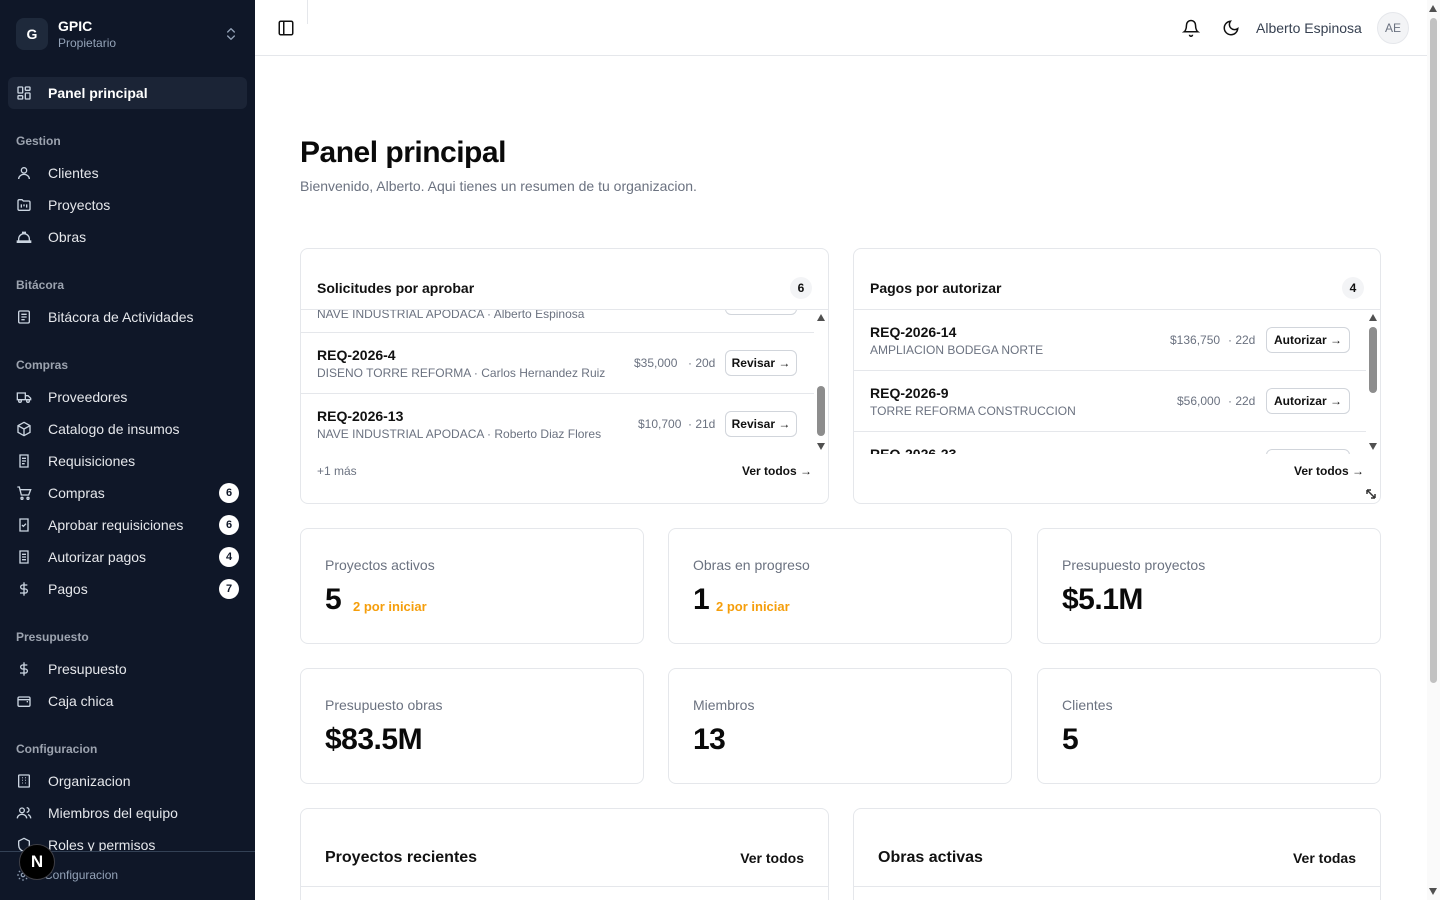 The height and width of the screenshot is (900, 1440). I want to click on stat-label: Obras en progreso, so click(751, 565).